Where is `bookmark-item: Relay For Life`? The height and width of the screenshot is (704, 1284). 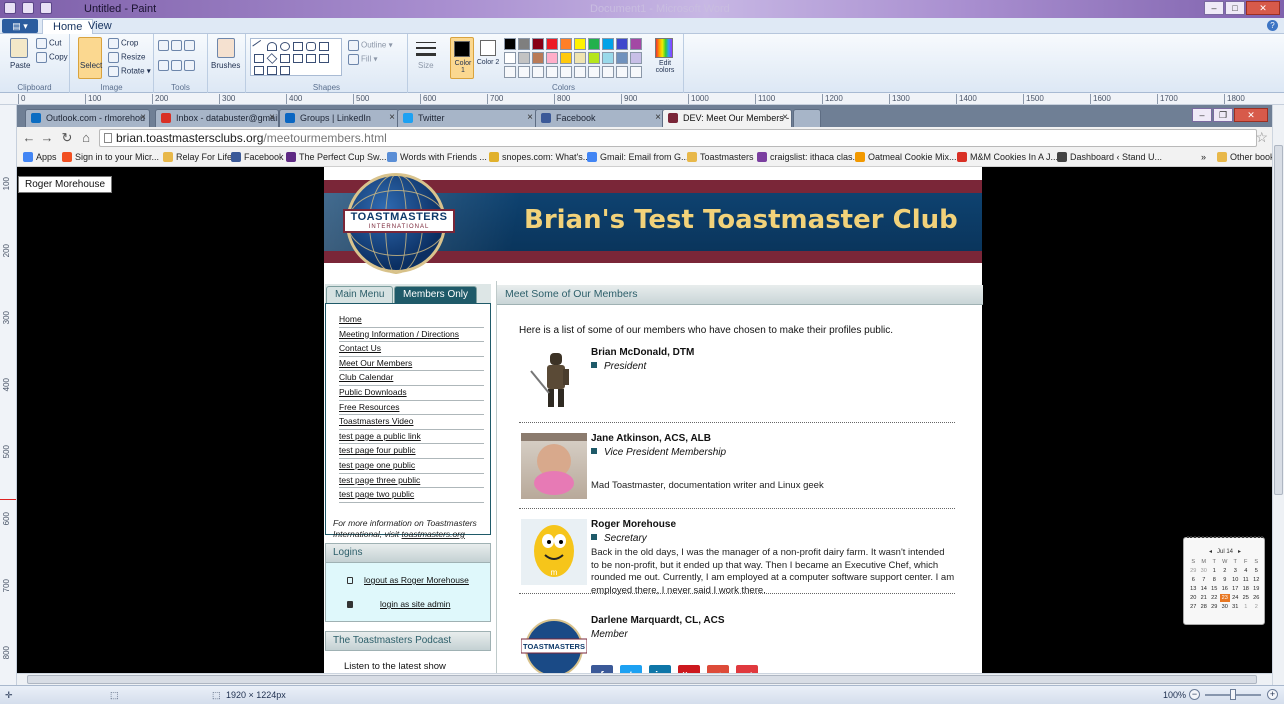
bookmark-item: Relay For Life is located at coordinates (197, 157).